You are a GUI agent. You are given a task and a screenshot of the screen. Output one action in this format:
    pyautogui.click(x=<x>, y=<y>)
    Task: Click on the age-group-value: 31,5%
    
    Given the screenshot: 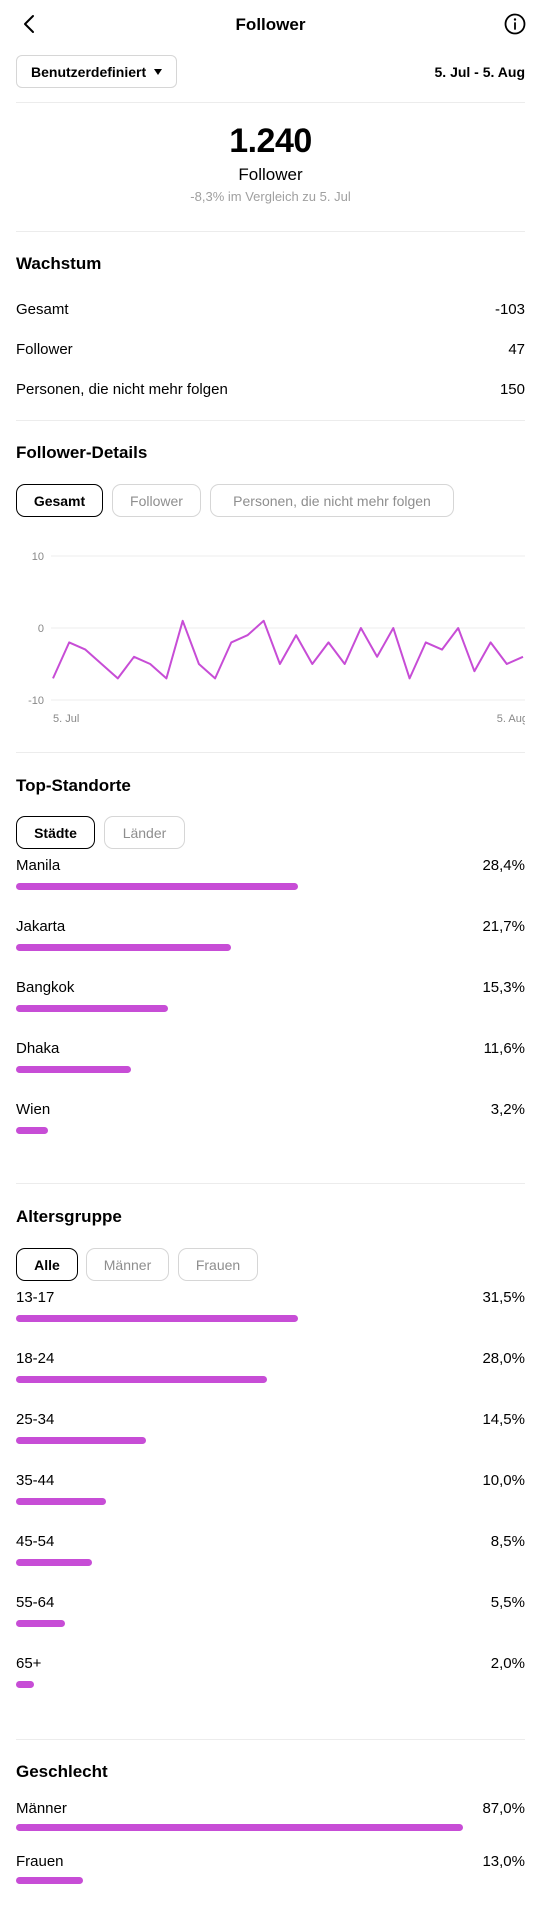 What is the action you would take?
    pyautogui.click(x=503, y=1297)
    